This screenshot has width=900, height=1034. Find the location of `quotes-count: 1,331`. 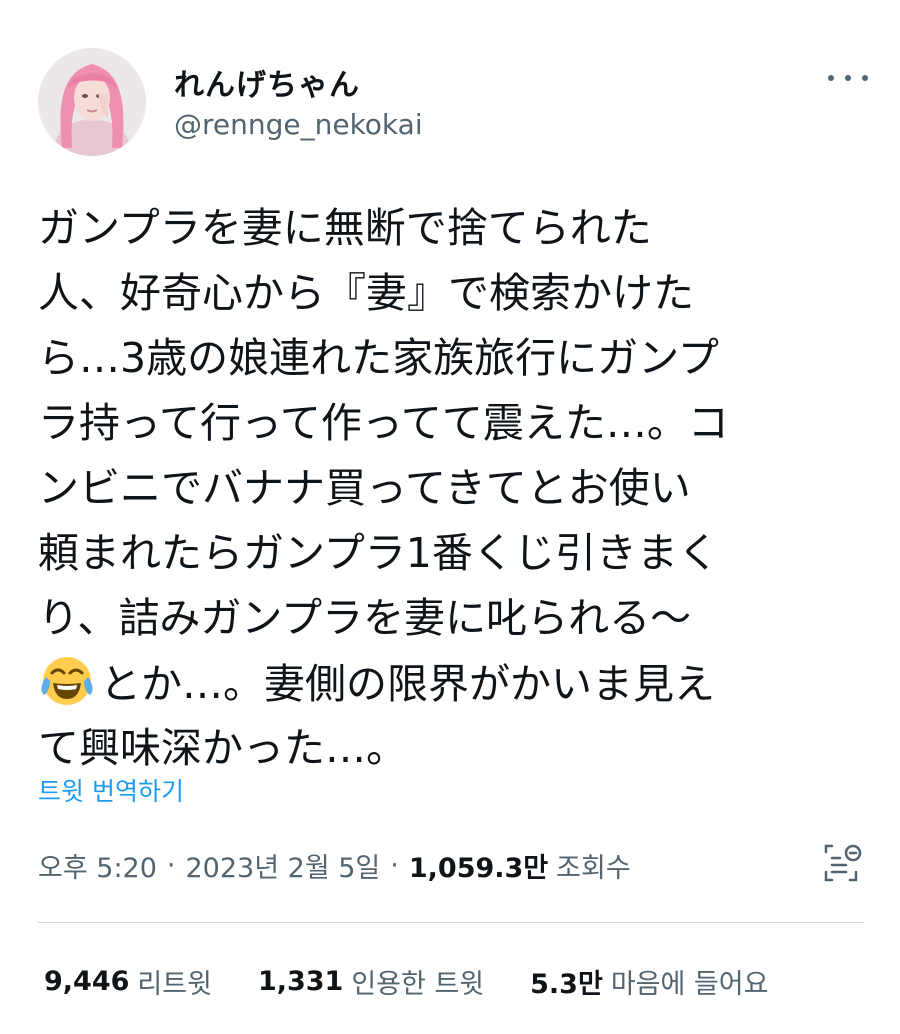

quotes-count: 1,331 is located at coordinates (300, 981).